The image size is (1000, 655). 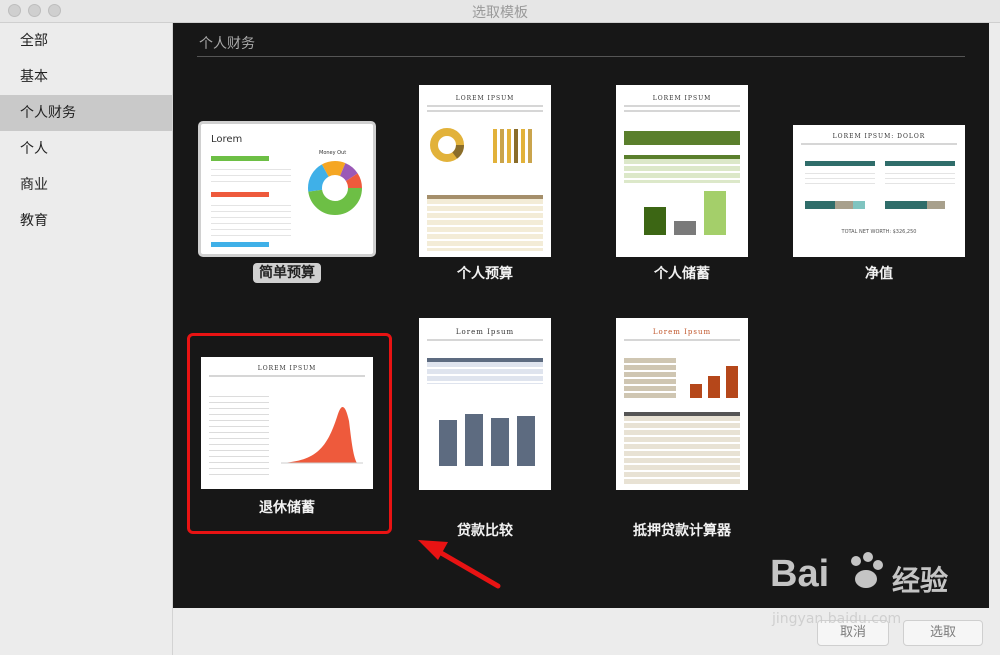 I want to click on template-caption: 个人储蓄, so click(x=682, y=274).